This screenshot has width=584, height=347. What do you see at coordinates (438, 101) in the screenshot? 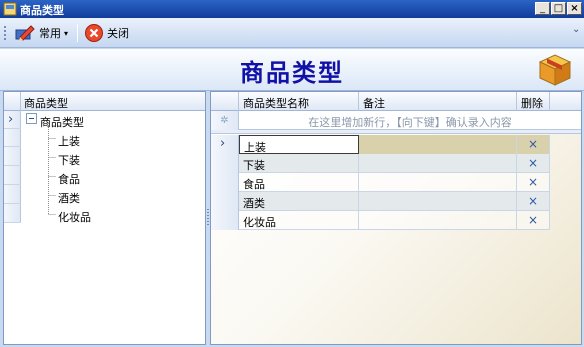
I see `column-header-note: 备注` at bounding box center [438, 101].